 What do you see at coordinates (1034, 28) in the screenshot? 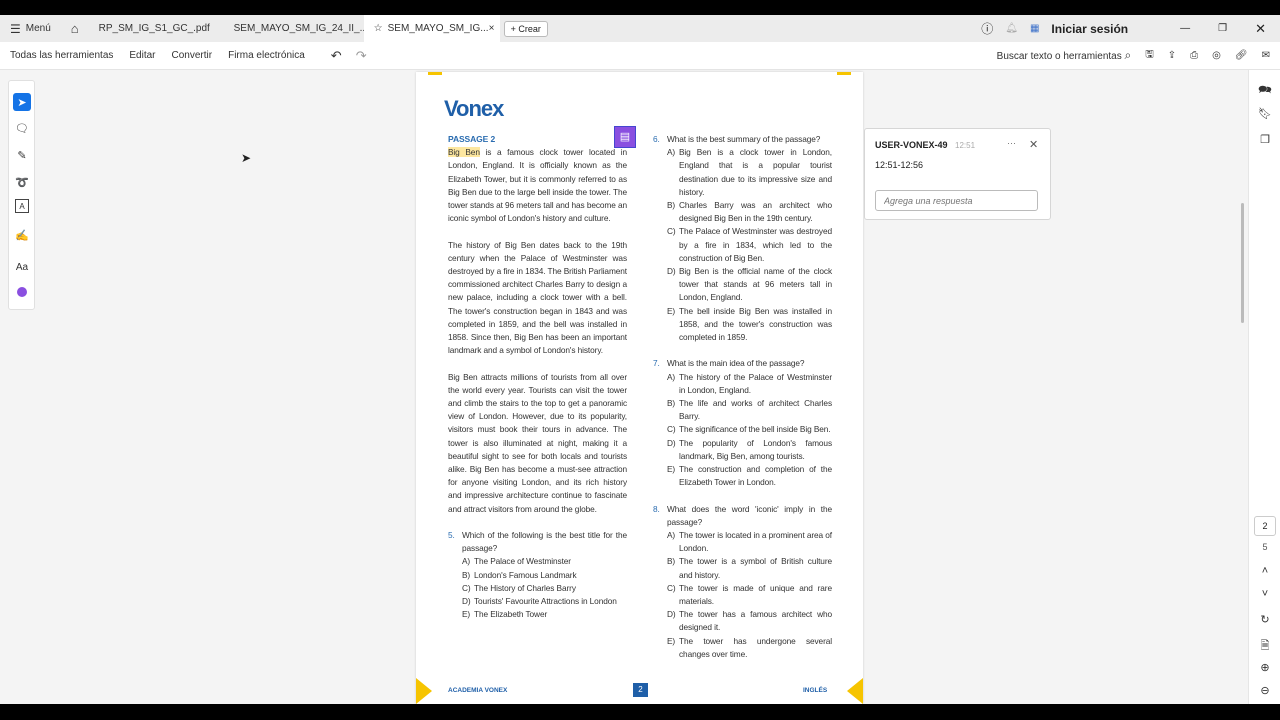
I see `apps-icon: ▦` at bounding box center [1034, 28].